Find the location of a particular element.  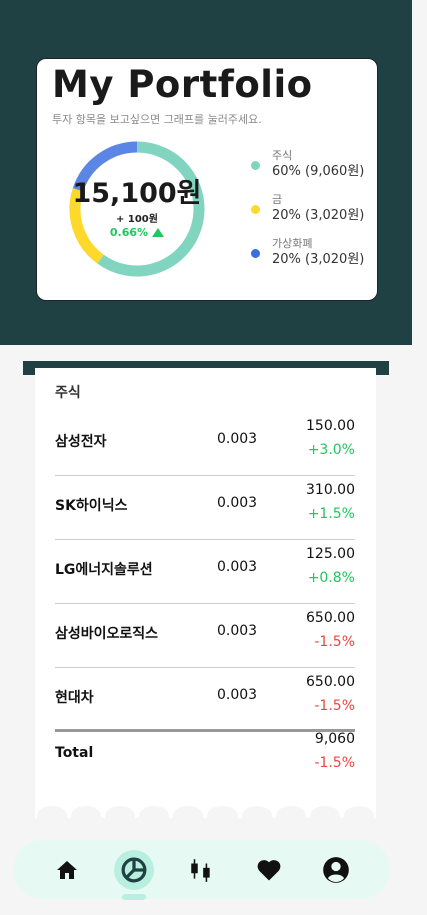

stock-change: +3.0% is located at coordinates (331, 450).